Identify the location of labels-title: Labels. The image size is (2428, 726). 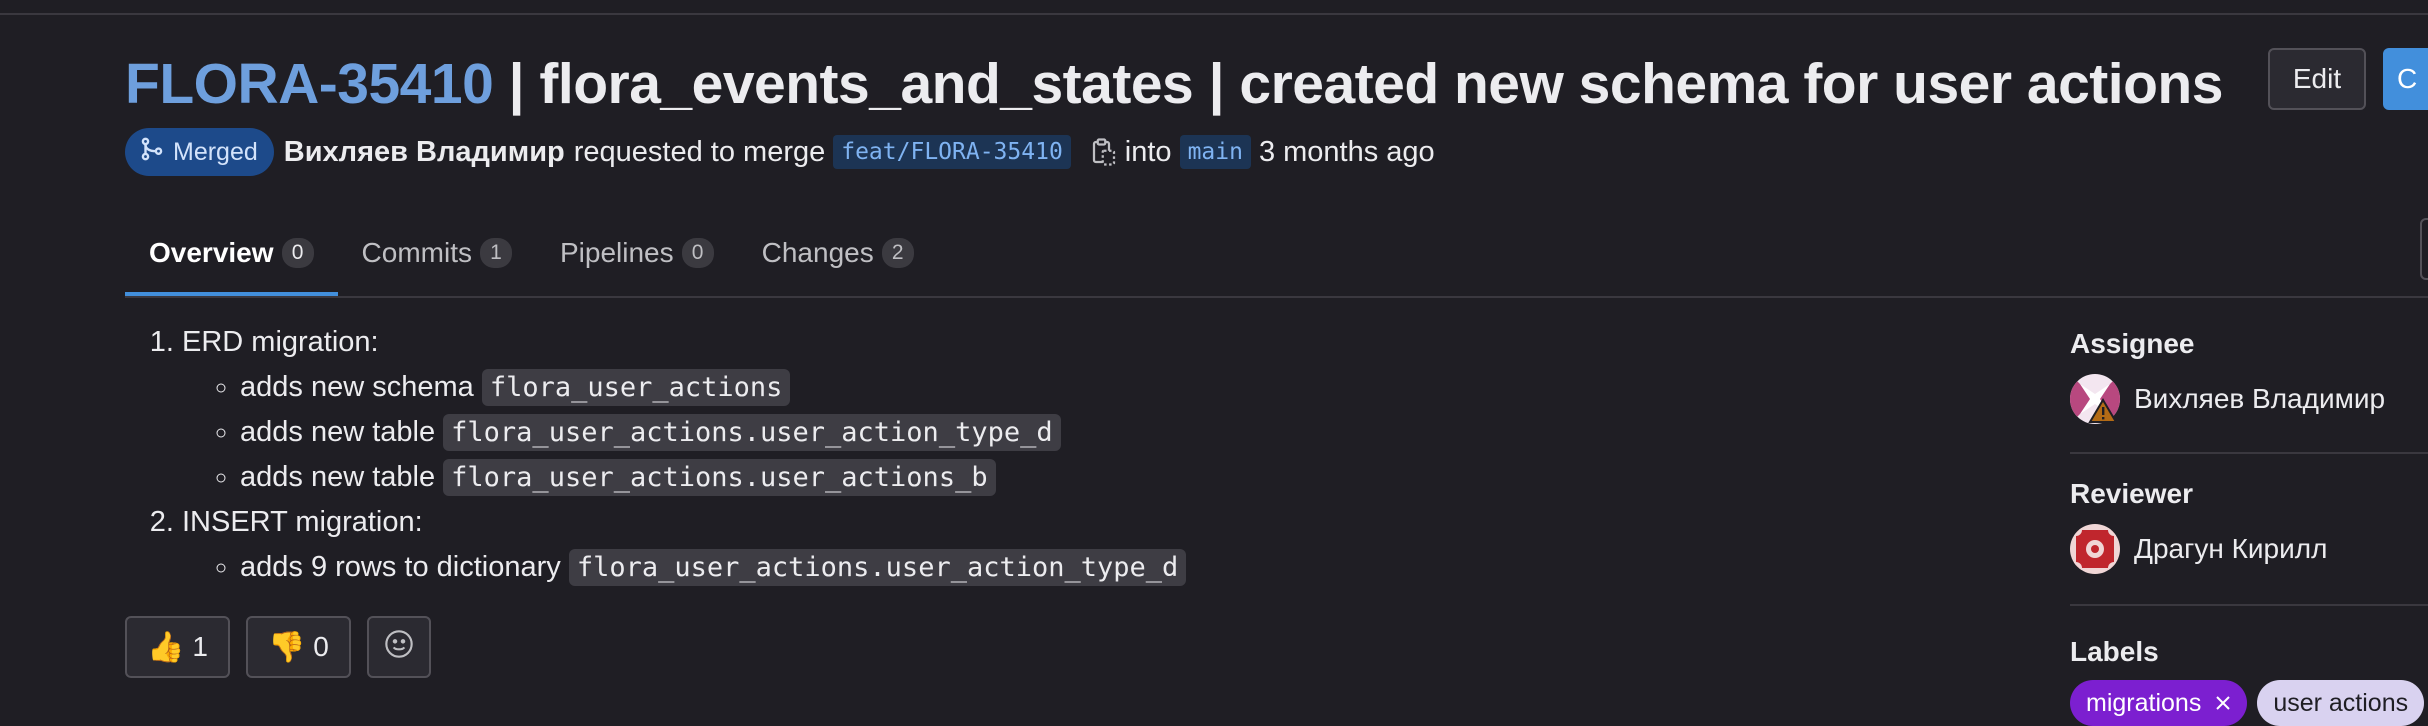
(2114, 651).